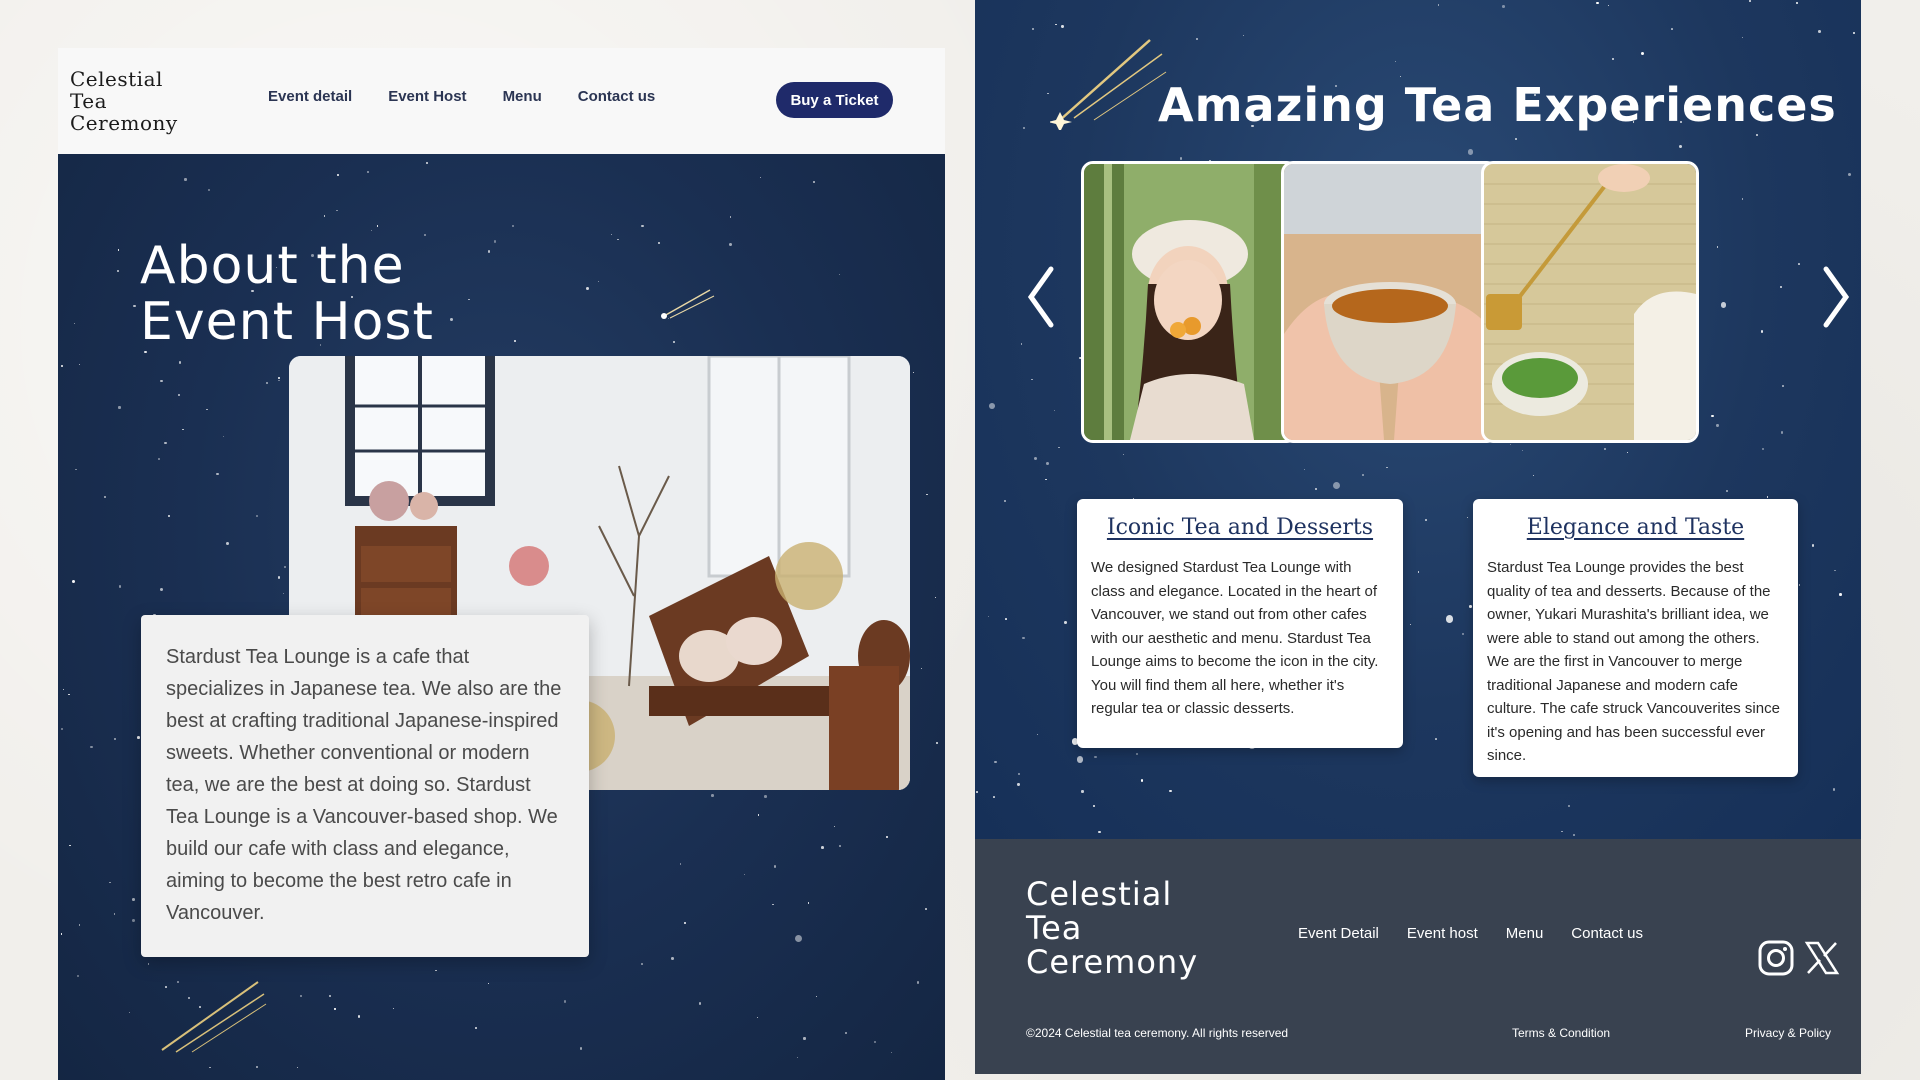 This screenshot has height=1080, width=1920. Describe the element at coordinates (1823, 959) in the screenshot. I see `x-twitter-icon` at that location.